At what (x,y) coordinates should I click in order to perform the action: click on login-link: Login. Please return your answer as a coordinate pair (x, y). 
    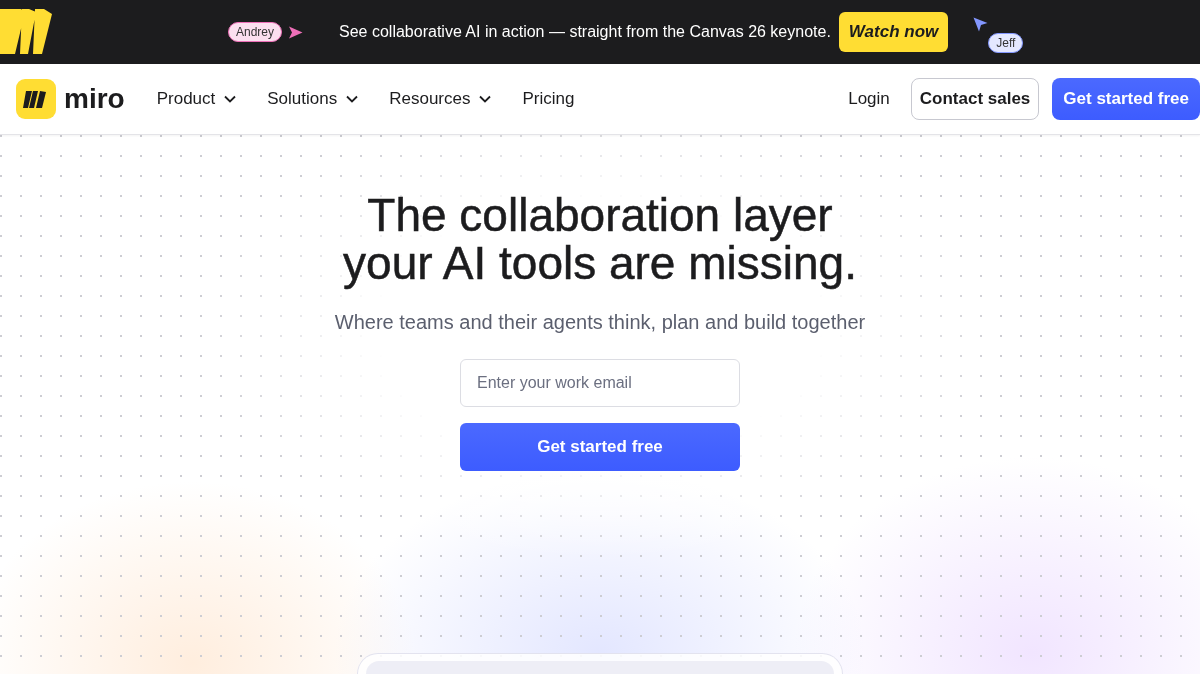
    Looking at the image, I should click on (869, 99).